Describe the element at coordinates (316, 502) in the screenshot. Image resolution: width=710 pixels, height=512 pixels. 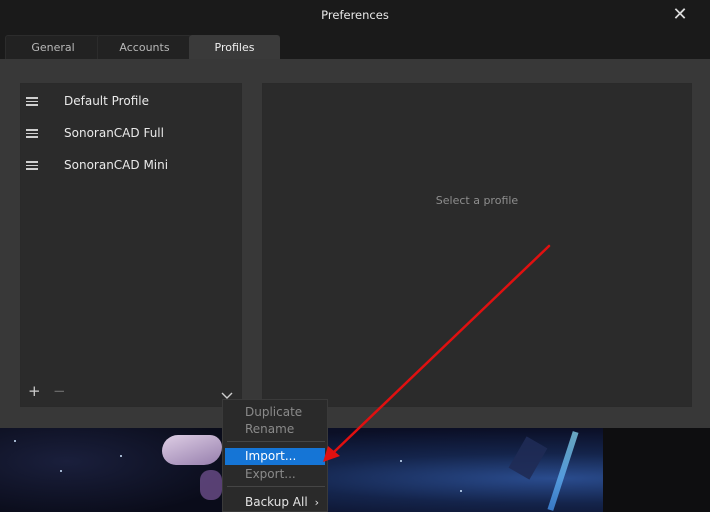
I see `submenu-arrow-icon: ›` at that location.